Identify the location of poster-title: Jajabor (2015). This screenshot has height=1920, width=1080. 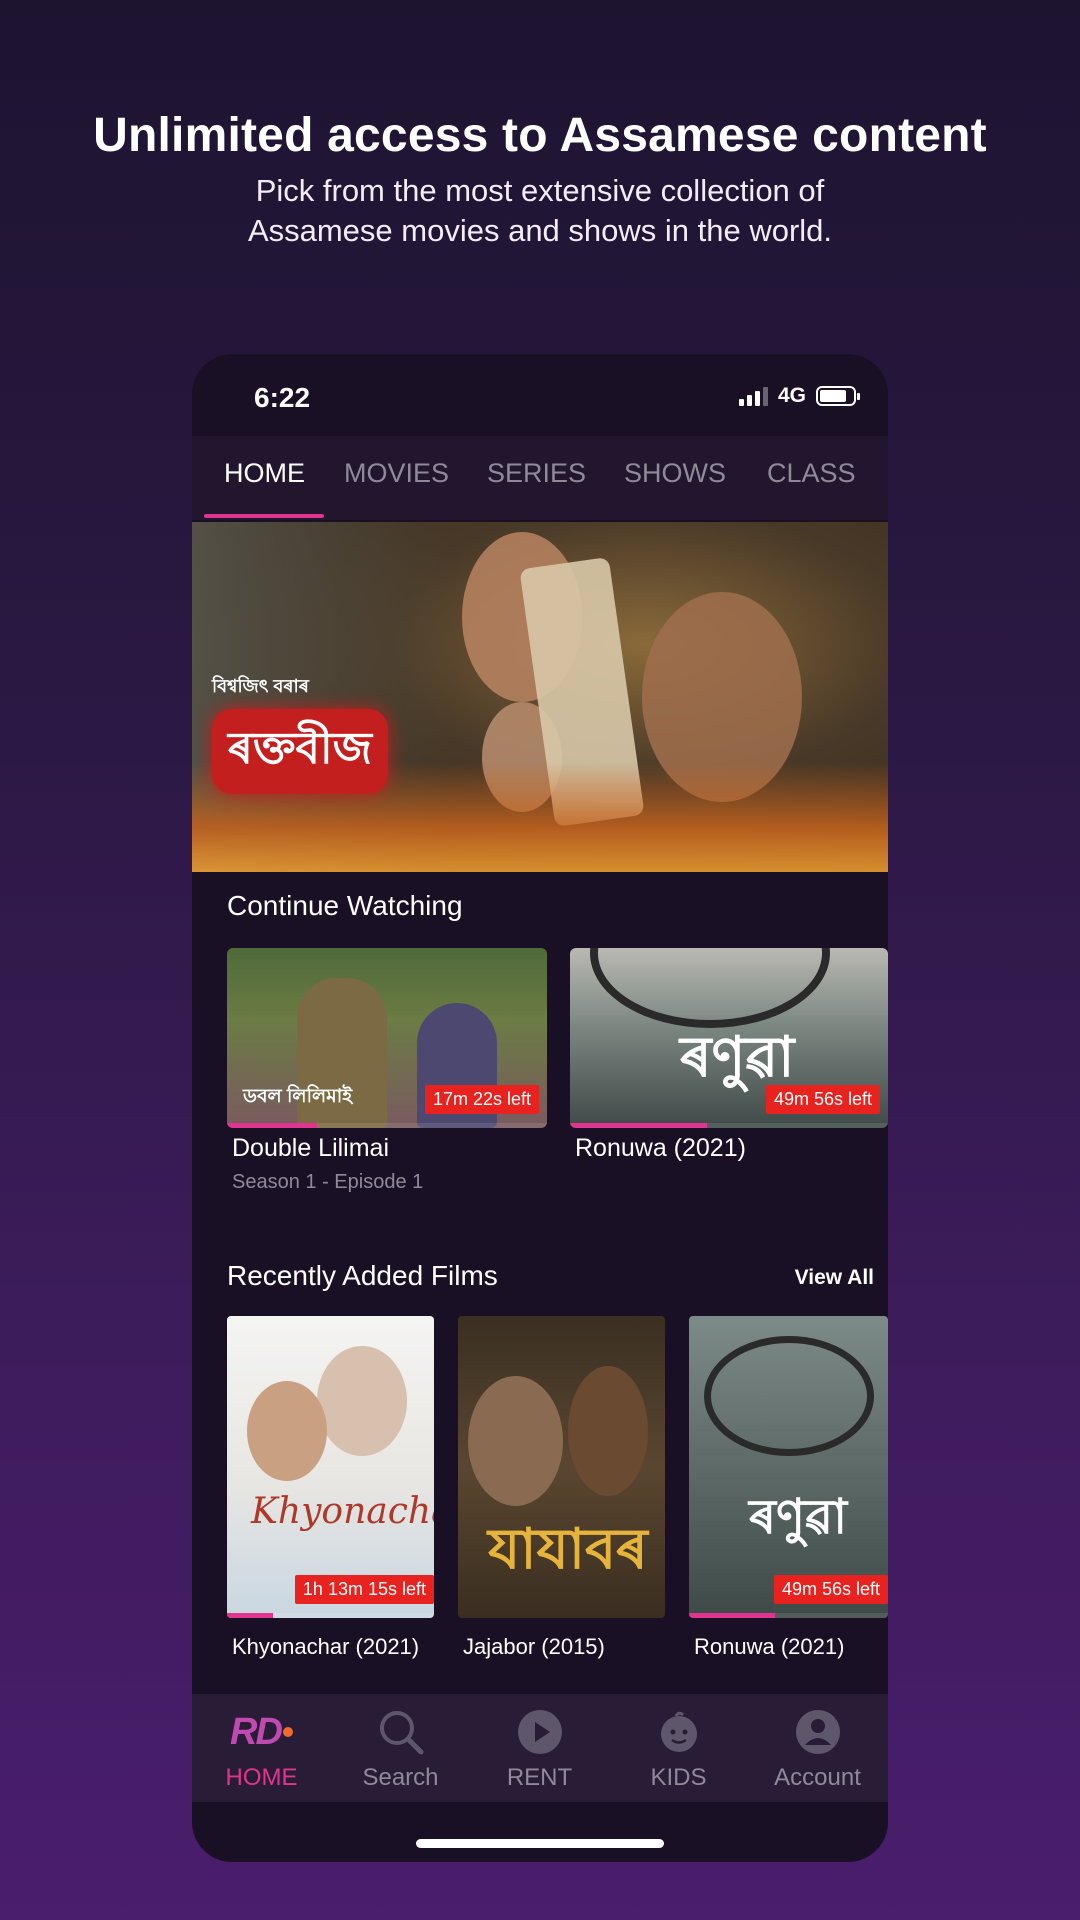
(534, 1646).